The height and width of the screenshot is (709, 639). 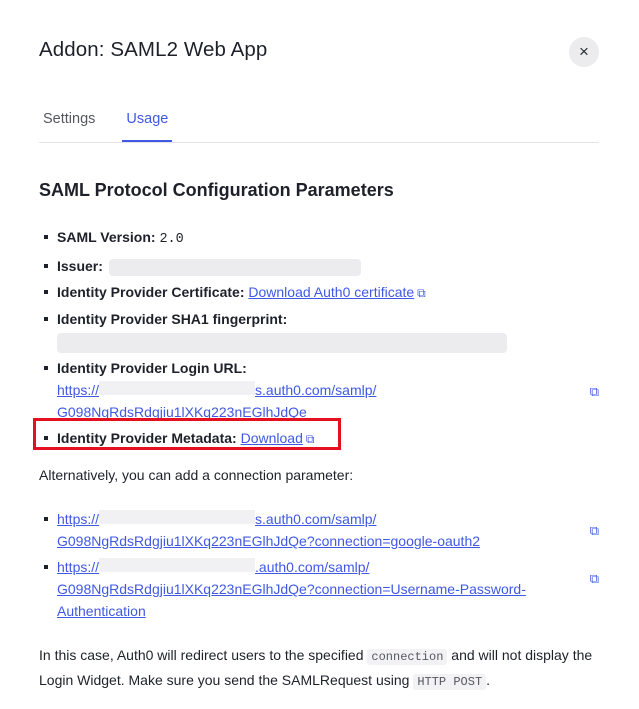 What do you see at coordinates (153, 49) in the screenshot?
I see `modal-title: Addon: SAML2 Web App` at bounding box center [153, 49].